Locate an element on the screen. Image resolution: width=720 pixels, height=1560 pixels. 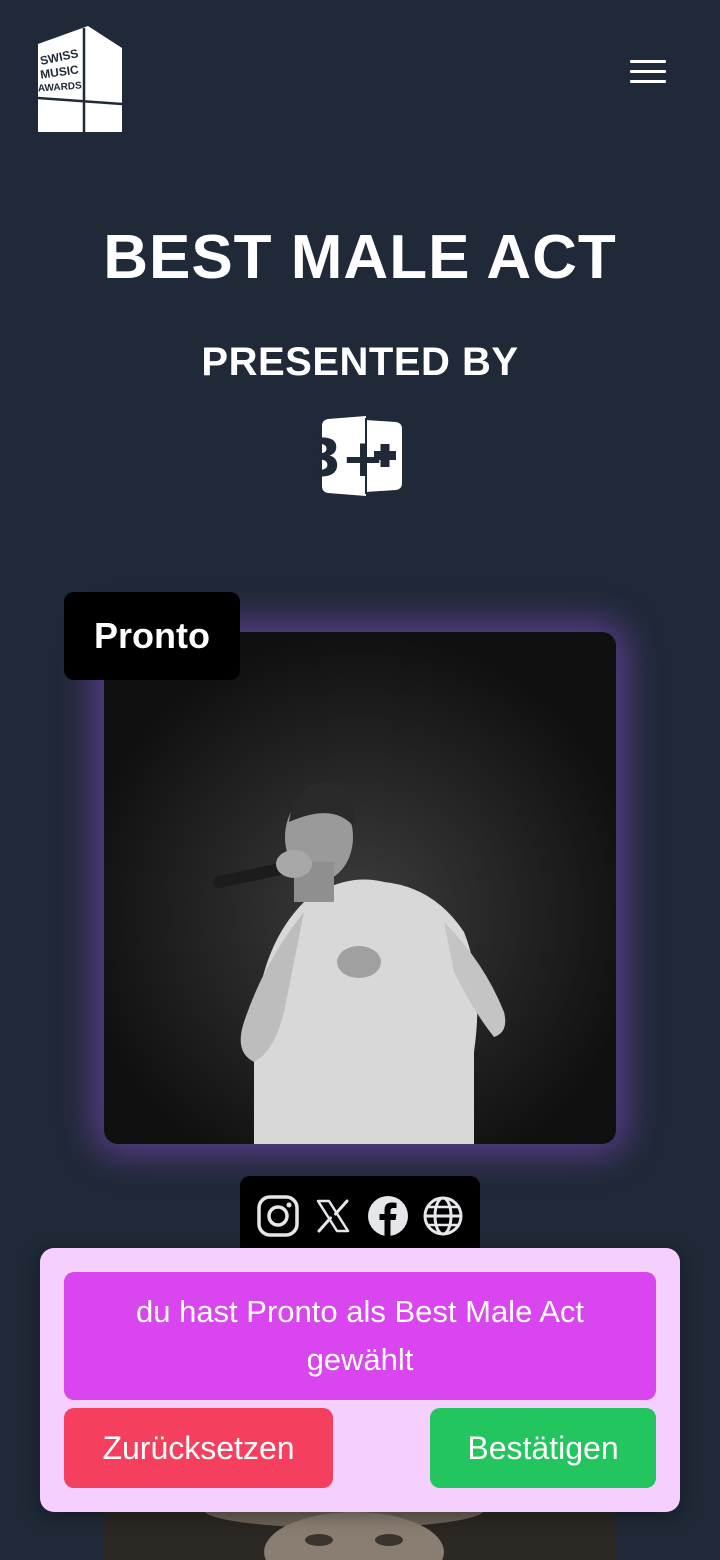
hamburger-menu-icon is located at coordinates (648, 73).